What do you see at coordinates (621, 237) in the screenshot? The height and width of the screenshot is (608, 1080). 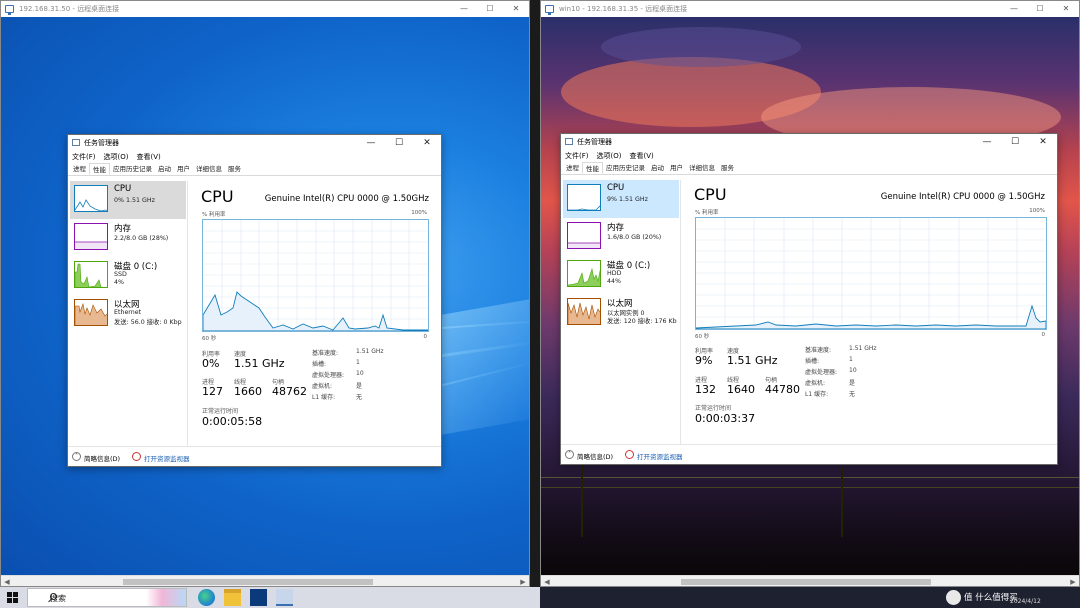 I see `sidebar-item-memory: 内存 1.6/8.0 GB (20%)` at bounding box center [621, 237].